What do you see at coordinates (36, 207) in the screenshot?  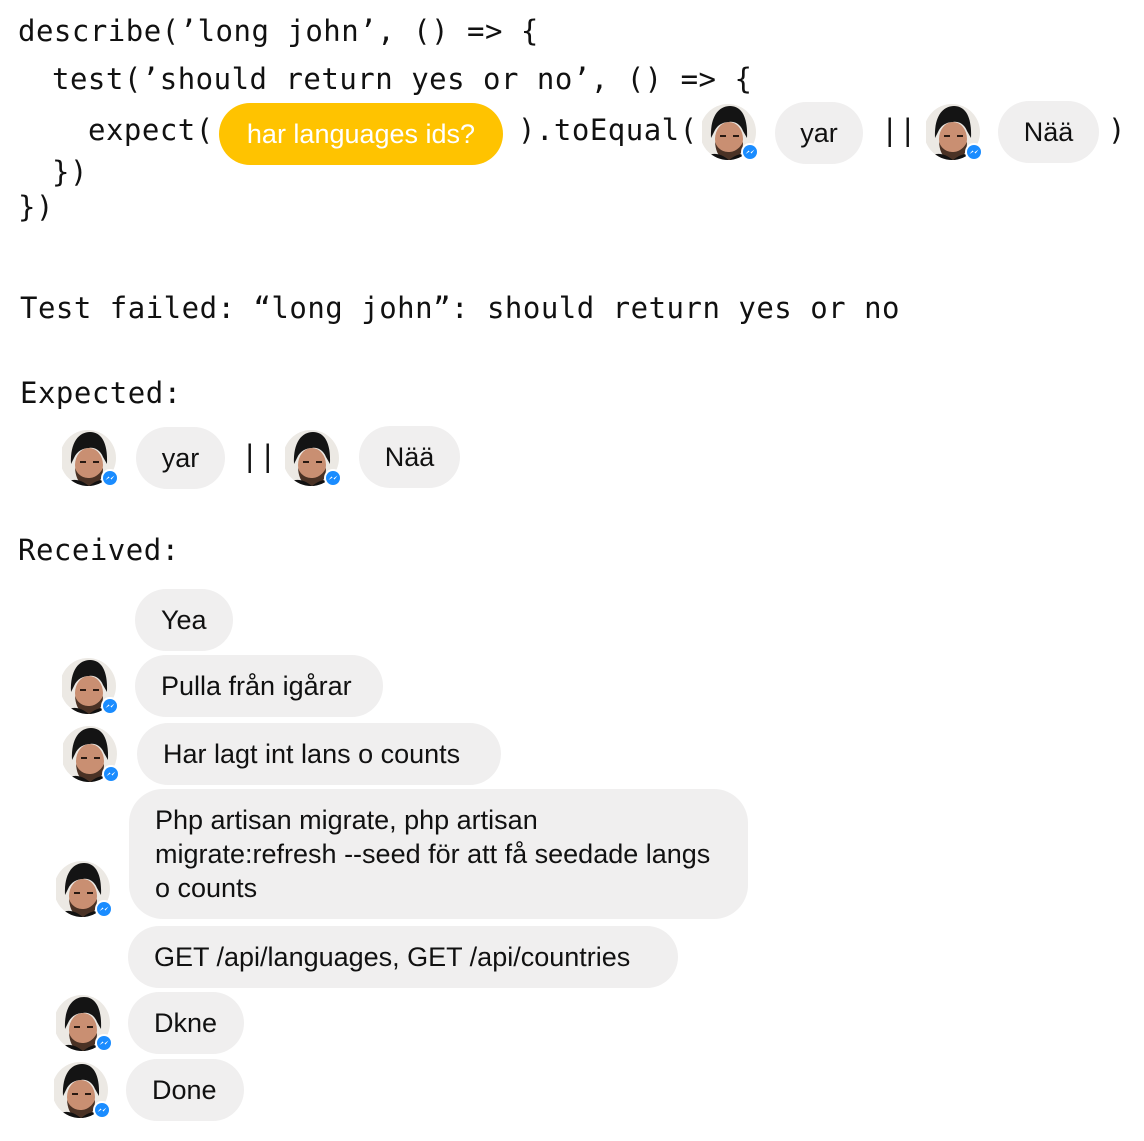 I see `close-describe: })` at bounding box center [36, 207].